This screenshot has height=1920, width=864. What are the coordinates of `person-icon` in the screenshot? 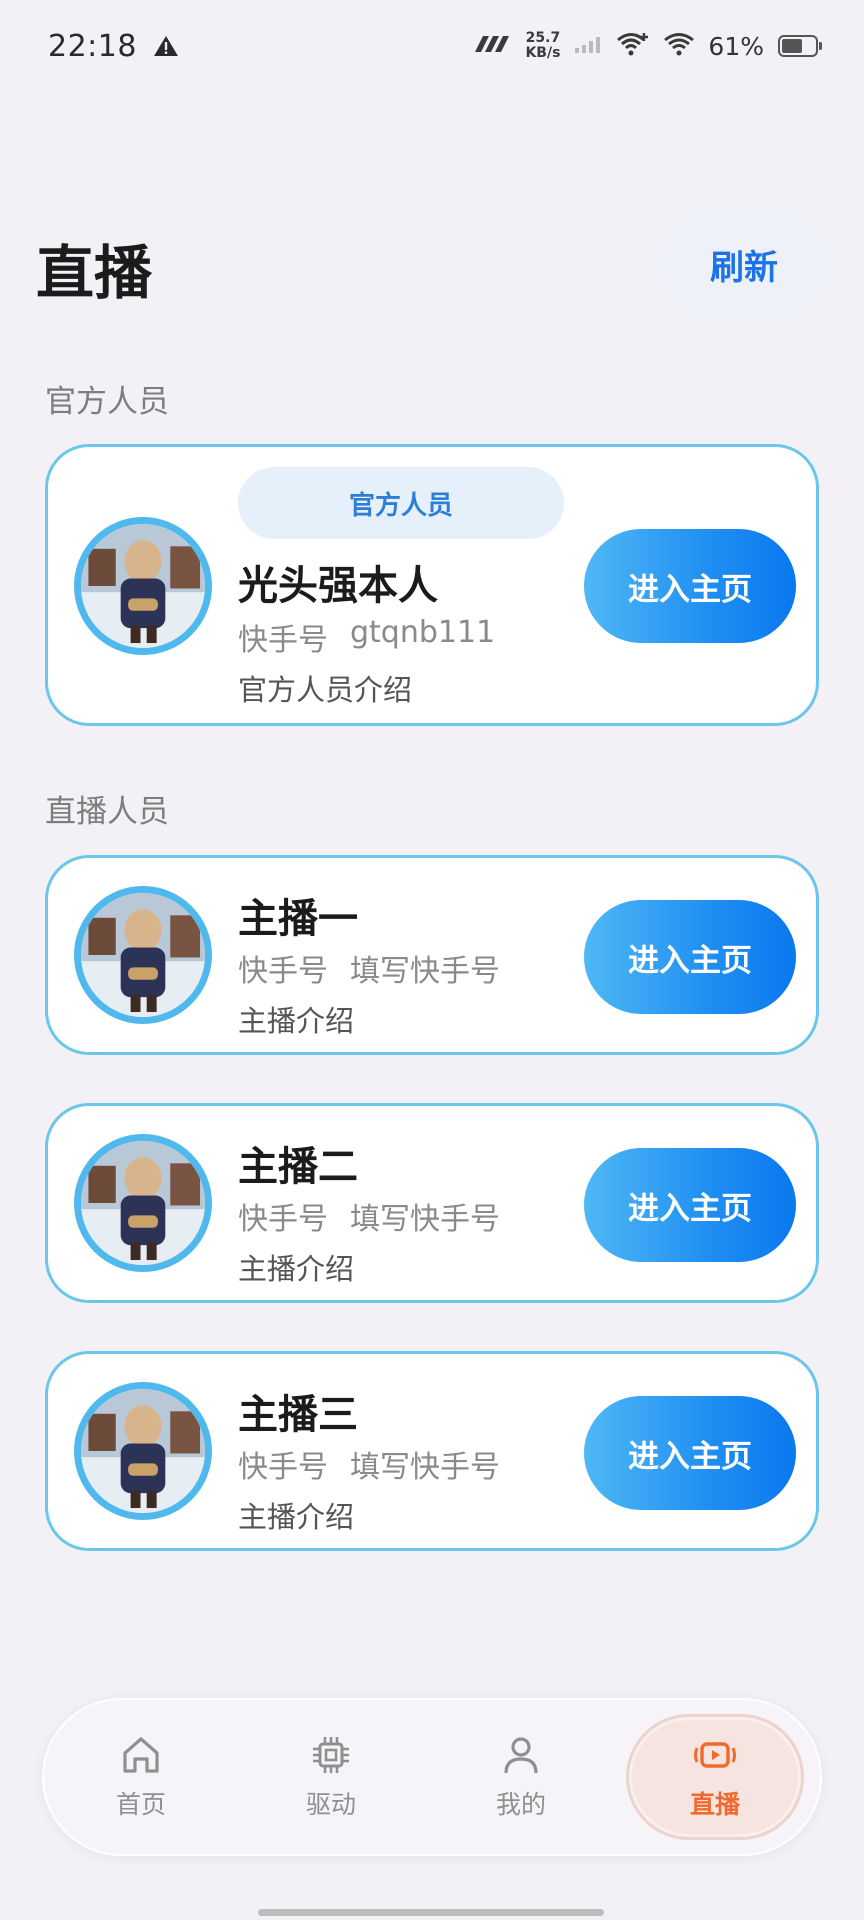 It's located at (521, 1755).